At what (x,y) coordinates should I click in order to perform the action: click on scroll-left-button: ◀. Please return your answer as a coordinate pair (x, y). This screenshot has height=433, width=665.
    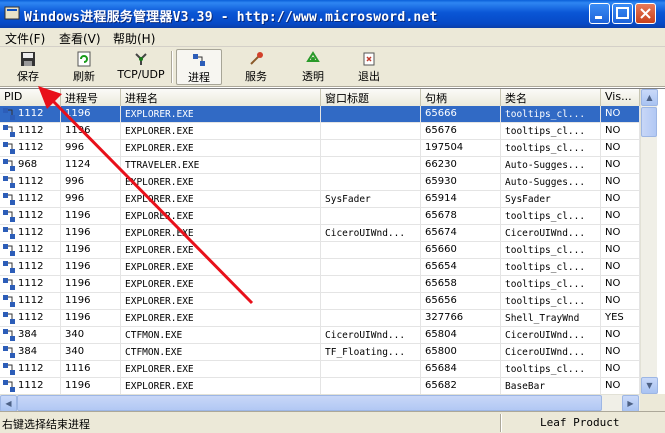
    Looking at the image, I should click on (8, 403).